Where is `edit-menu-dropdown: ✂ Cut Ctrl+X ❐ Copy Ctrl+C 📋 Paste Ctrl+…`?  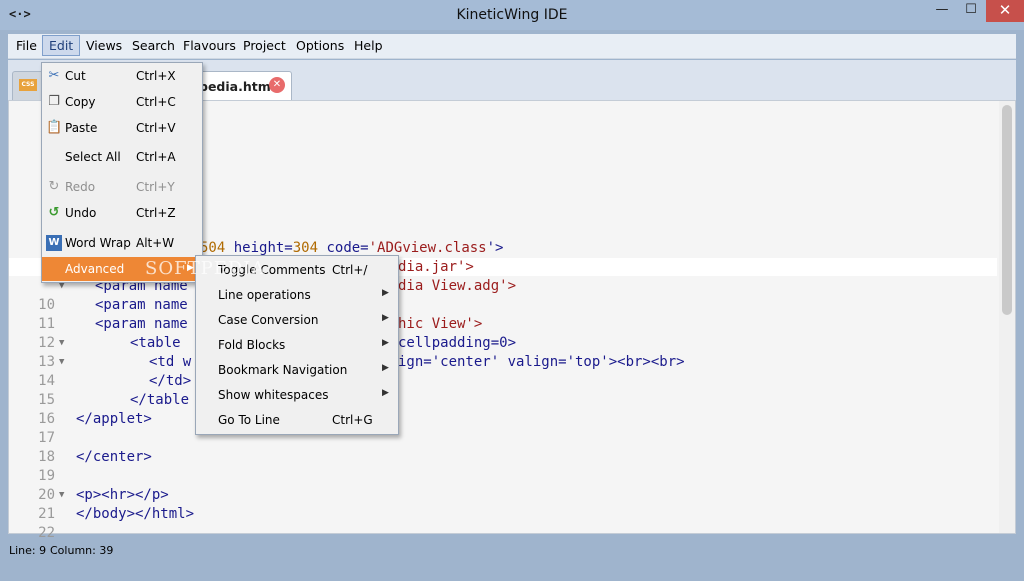 edit-menu-dropdown: ✂ Cut Ctrl+X ❐ Copy Ctrl+C 📋 Paste Ctrl+… is located at coordinates (122, 172).